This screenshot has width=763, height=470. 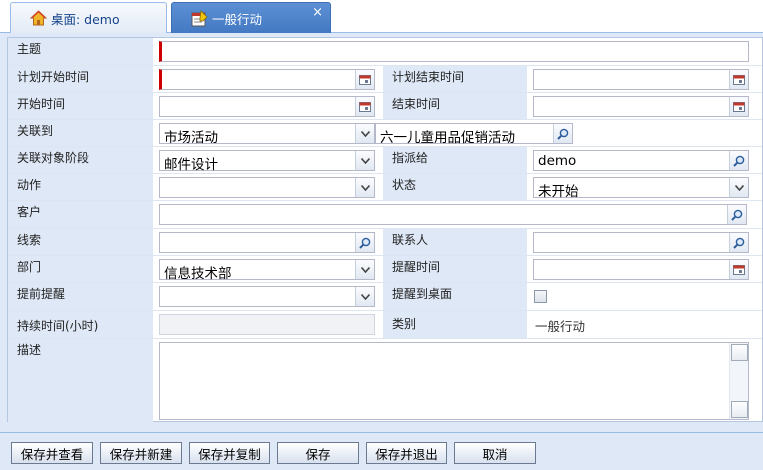 I want to click on assign-input: demo, so click(x=641, y=160).